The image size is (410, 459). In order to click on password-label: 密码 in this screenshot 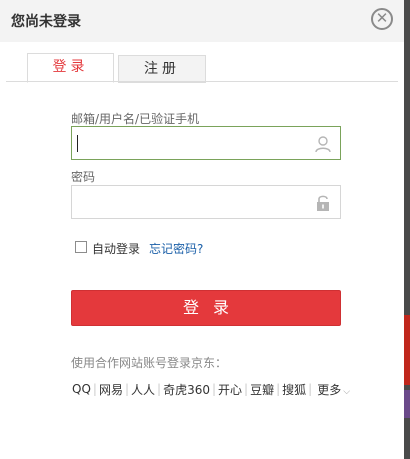, I will do `click(83, 177)`.